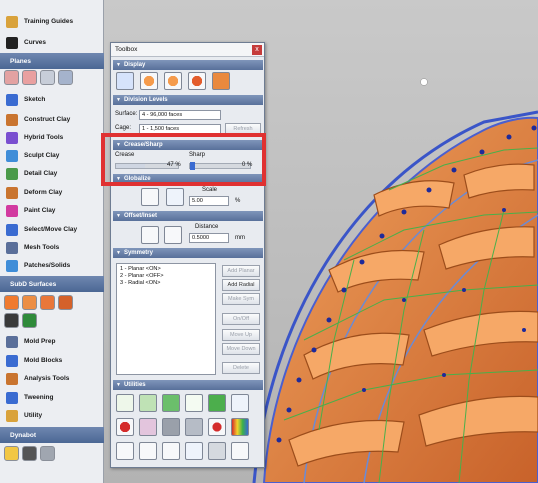 This screenshot has width=538, height=483. What do you see at coordinates (12, 229) in the screenshot?
I see `select-move-clay-icon` at bounding box center [12, 229].